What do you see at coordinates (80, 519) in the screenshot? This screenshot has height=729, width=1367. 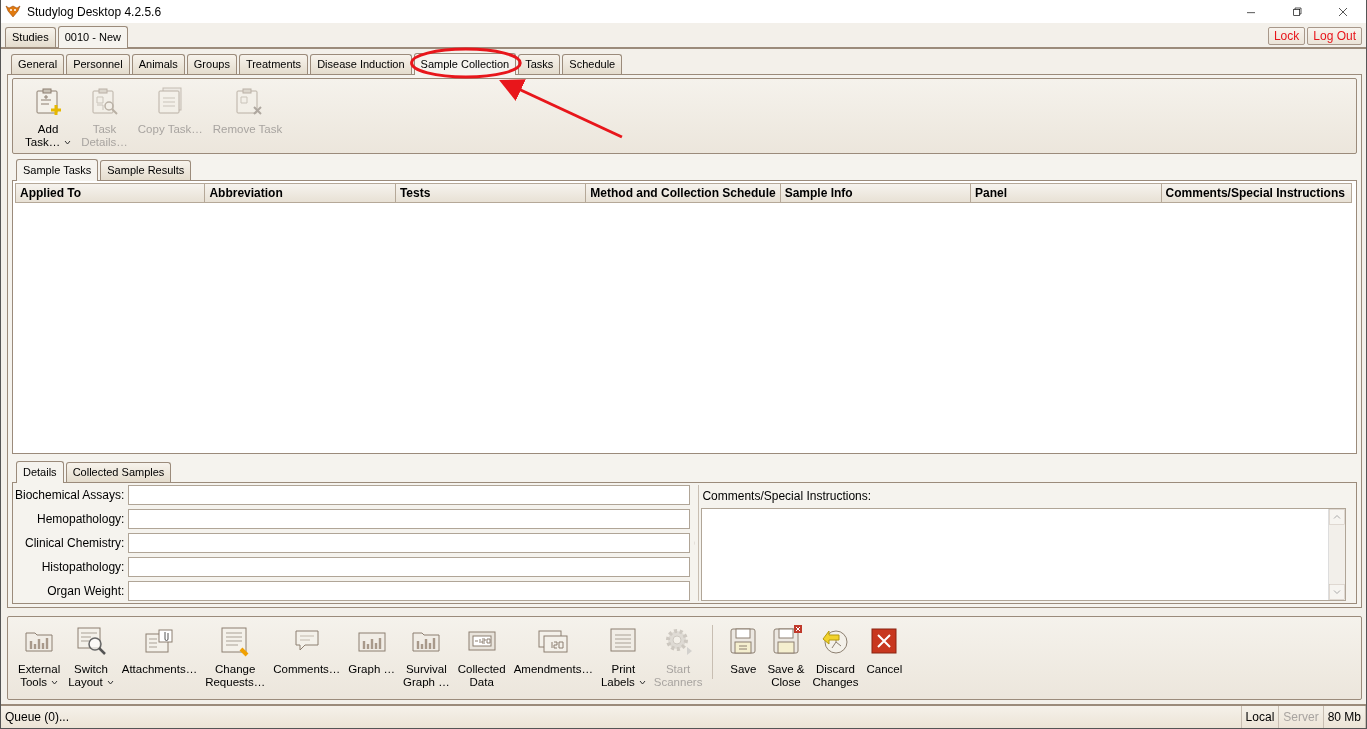 I see `field-label: Hemopathology:` at bounding box center [80, 519].